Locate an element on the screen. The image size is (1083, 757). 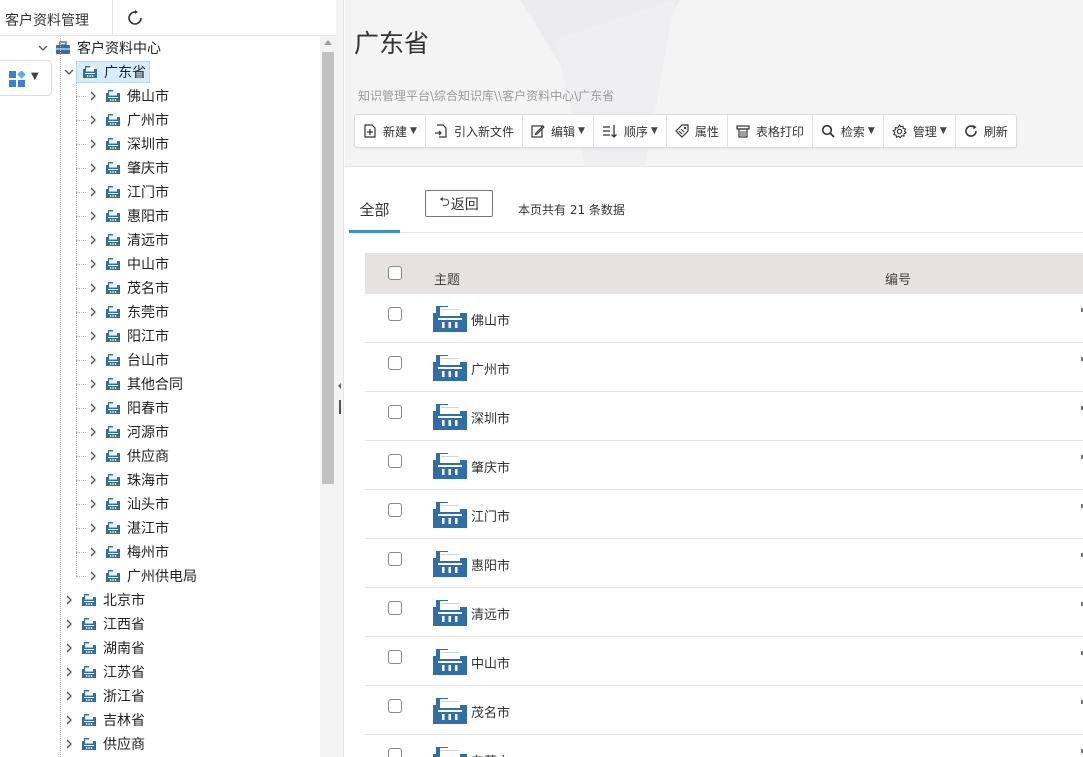
toolbar-button-edit: 编辑 ▼ is located at coordinates (558, 131).